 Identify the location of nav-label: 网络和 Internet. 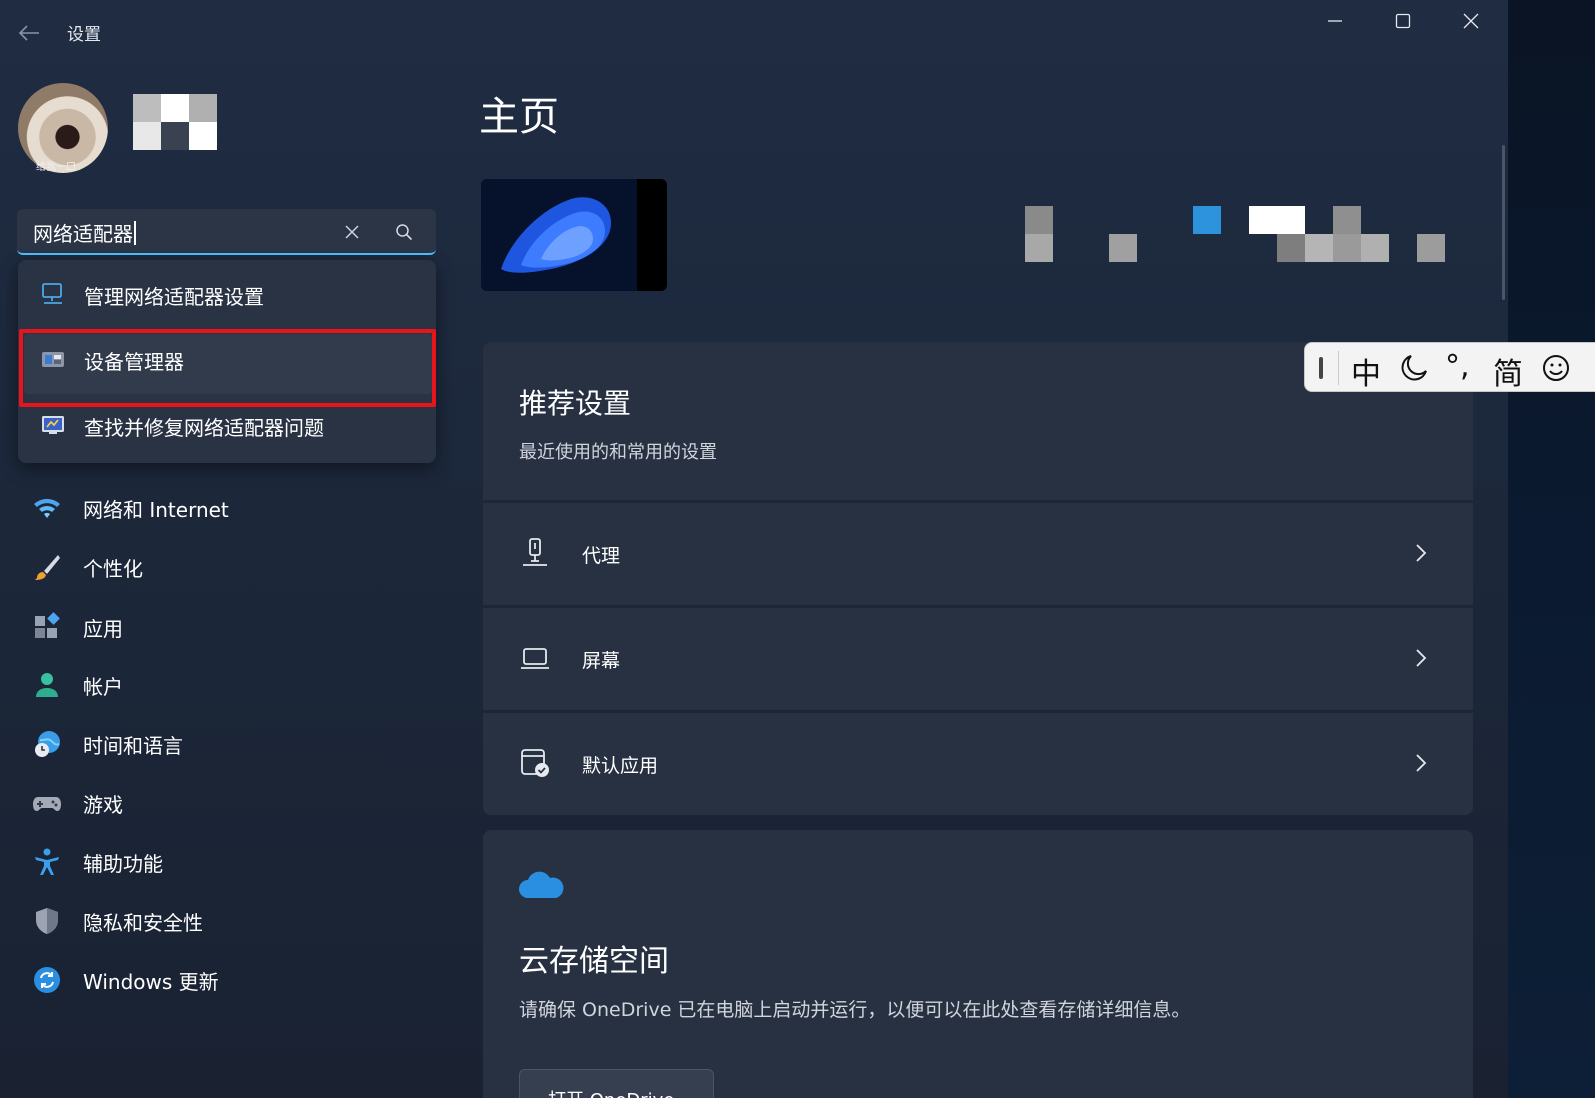
(156, 510).